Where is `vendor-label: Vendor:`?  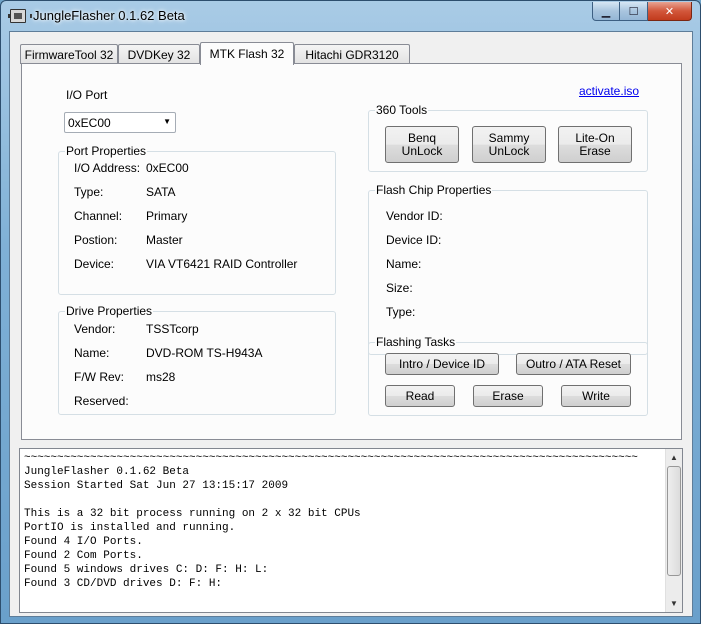
vendor-label: Vendor: is located at coordinates (95, 329).